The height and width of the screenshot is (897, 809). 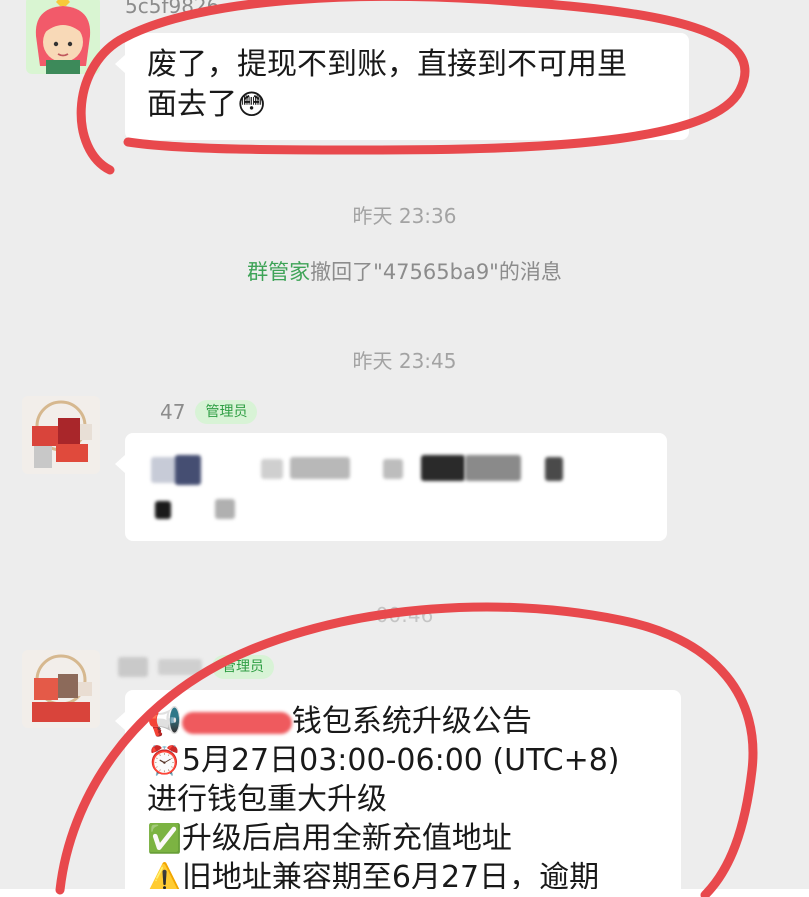 I want to click on sender-name: 管理员, so click(x=196, y=667).